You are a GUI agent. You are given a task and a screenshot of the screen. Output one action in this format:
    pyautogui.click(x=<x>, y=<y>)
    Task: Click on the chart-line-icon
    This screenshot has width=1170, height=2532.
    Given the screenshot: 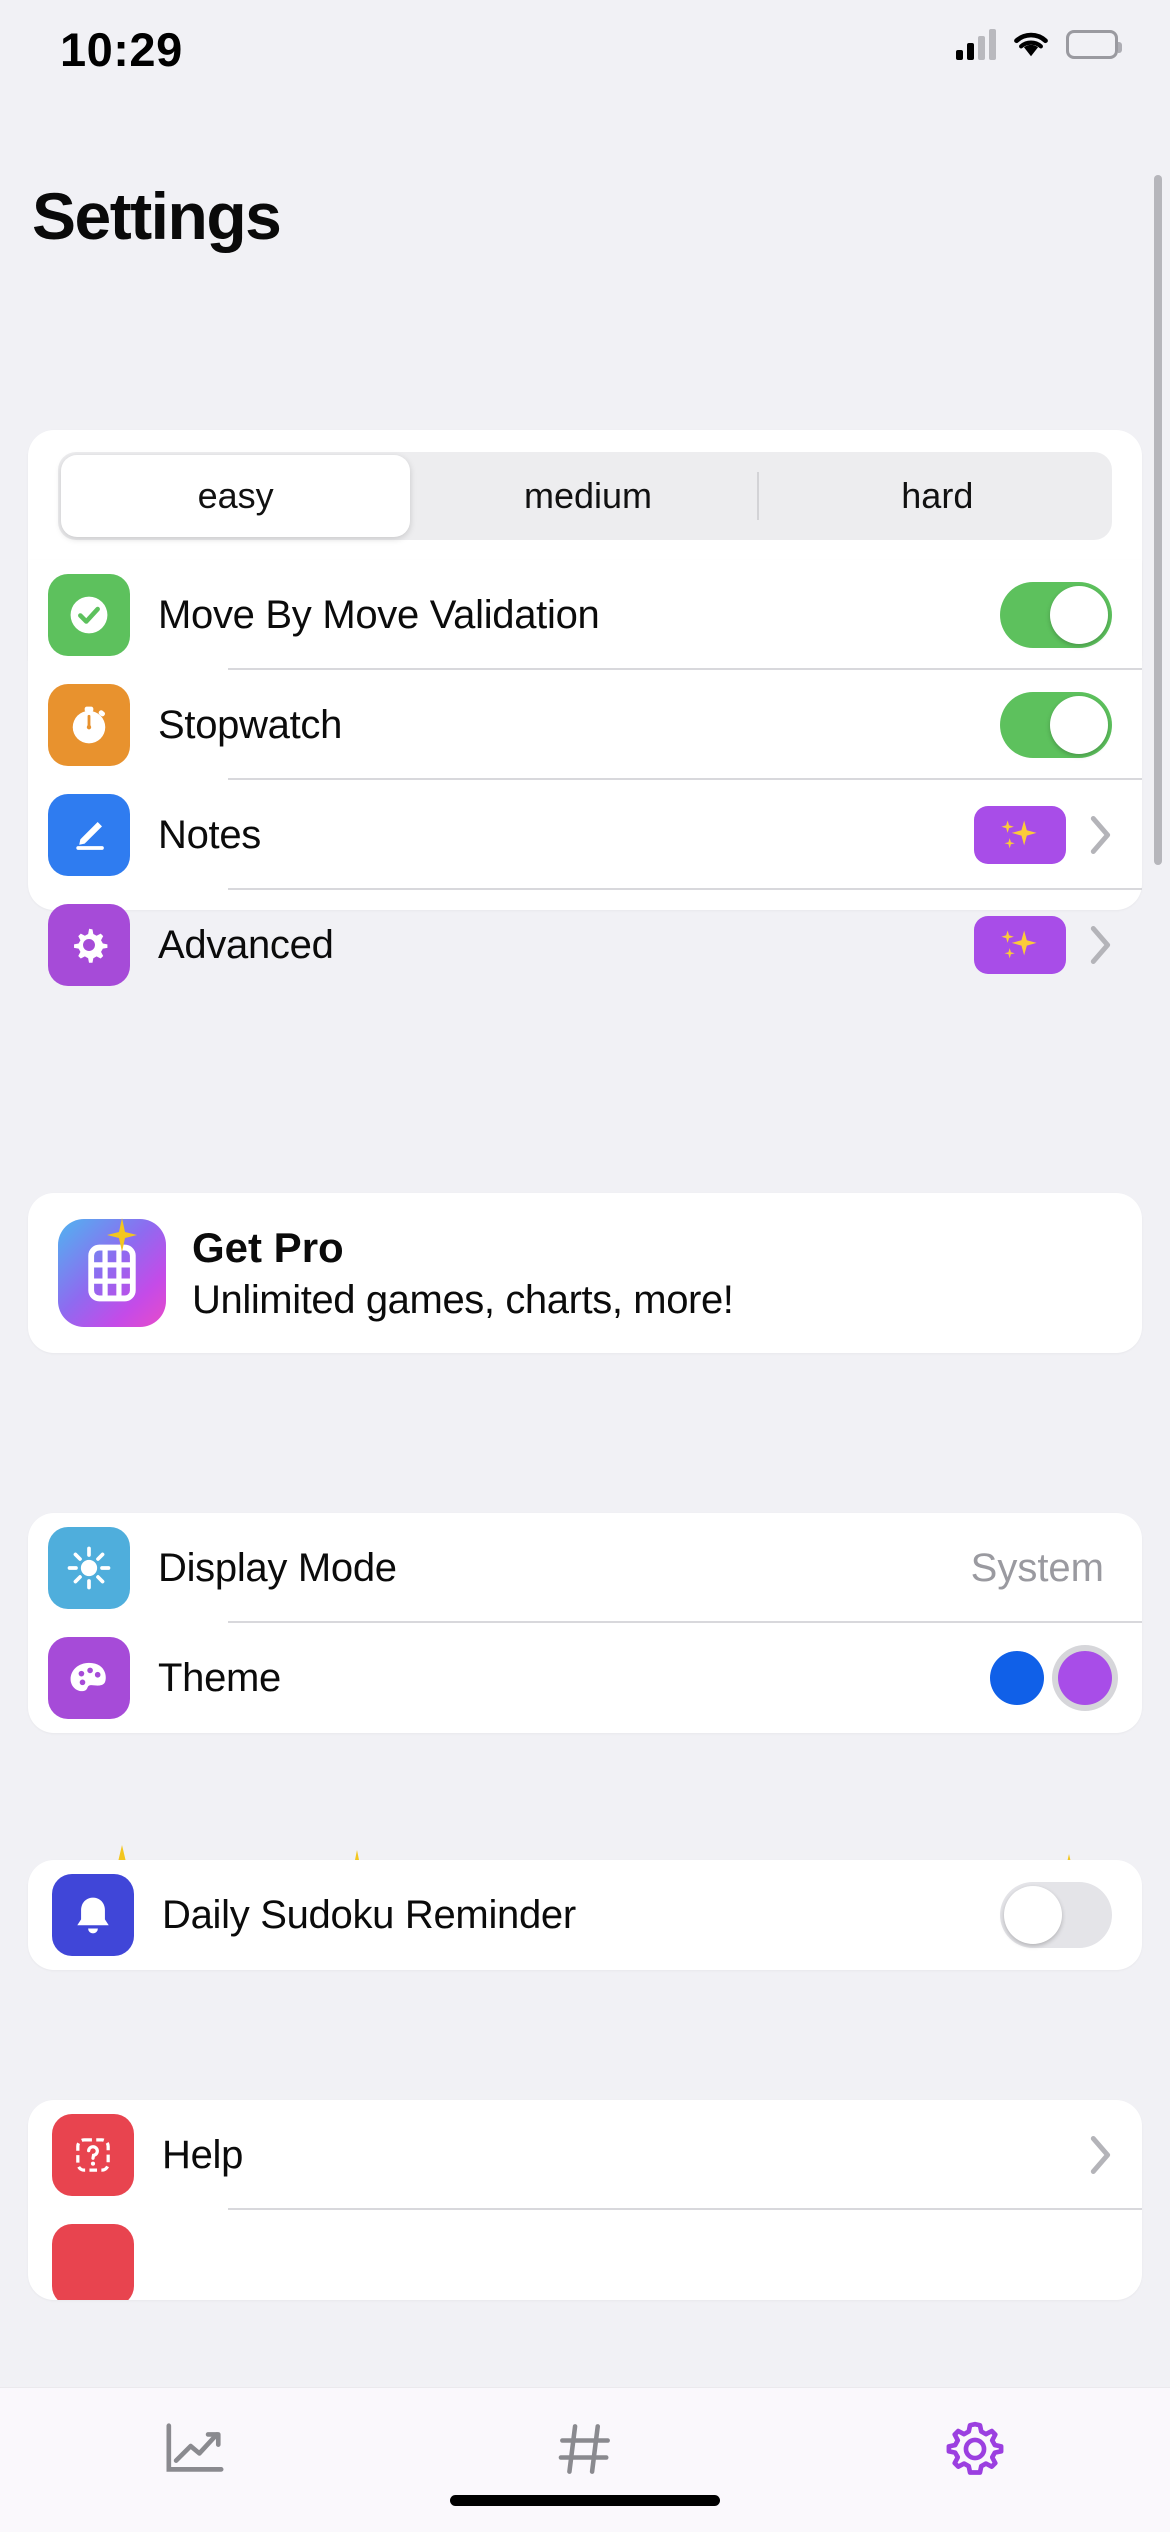 What is the action you would take?
    pyautogui.click(x=195, y=2447)
    